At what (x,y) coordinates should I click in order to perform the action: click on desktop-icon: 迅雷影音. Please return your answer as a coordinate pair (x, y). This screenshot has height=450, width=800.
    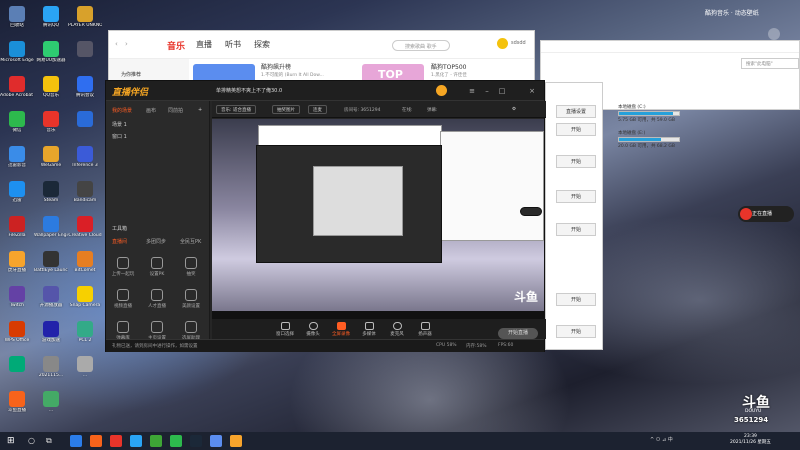
    Looking at the image, I should click on (17, 163).